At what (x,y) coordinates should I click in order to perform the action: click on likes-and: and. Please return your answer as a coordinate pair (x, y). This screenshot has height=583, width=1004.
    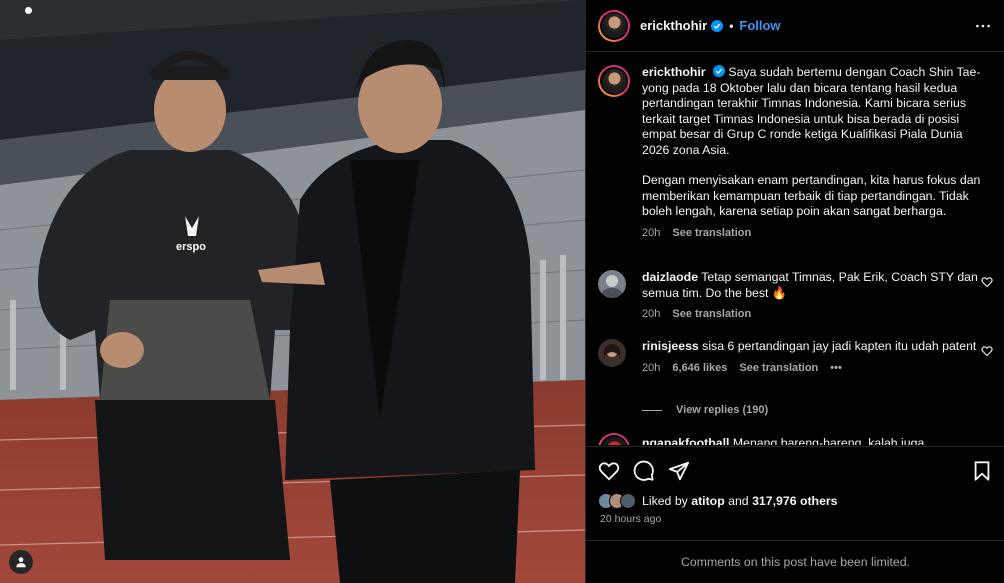
    Looking at the image, I should click on (738, 501).